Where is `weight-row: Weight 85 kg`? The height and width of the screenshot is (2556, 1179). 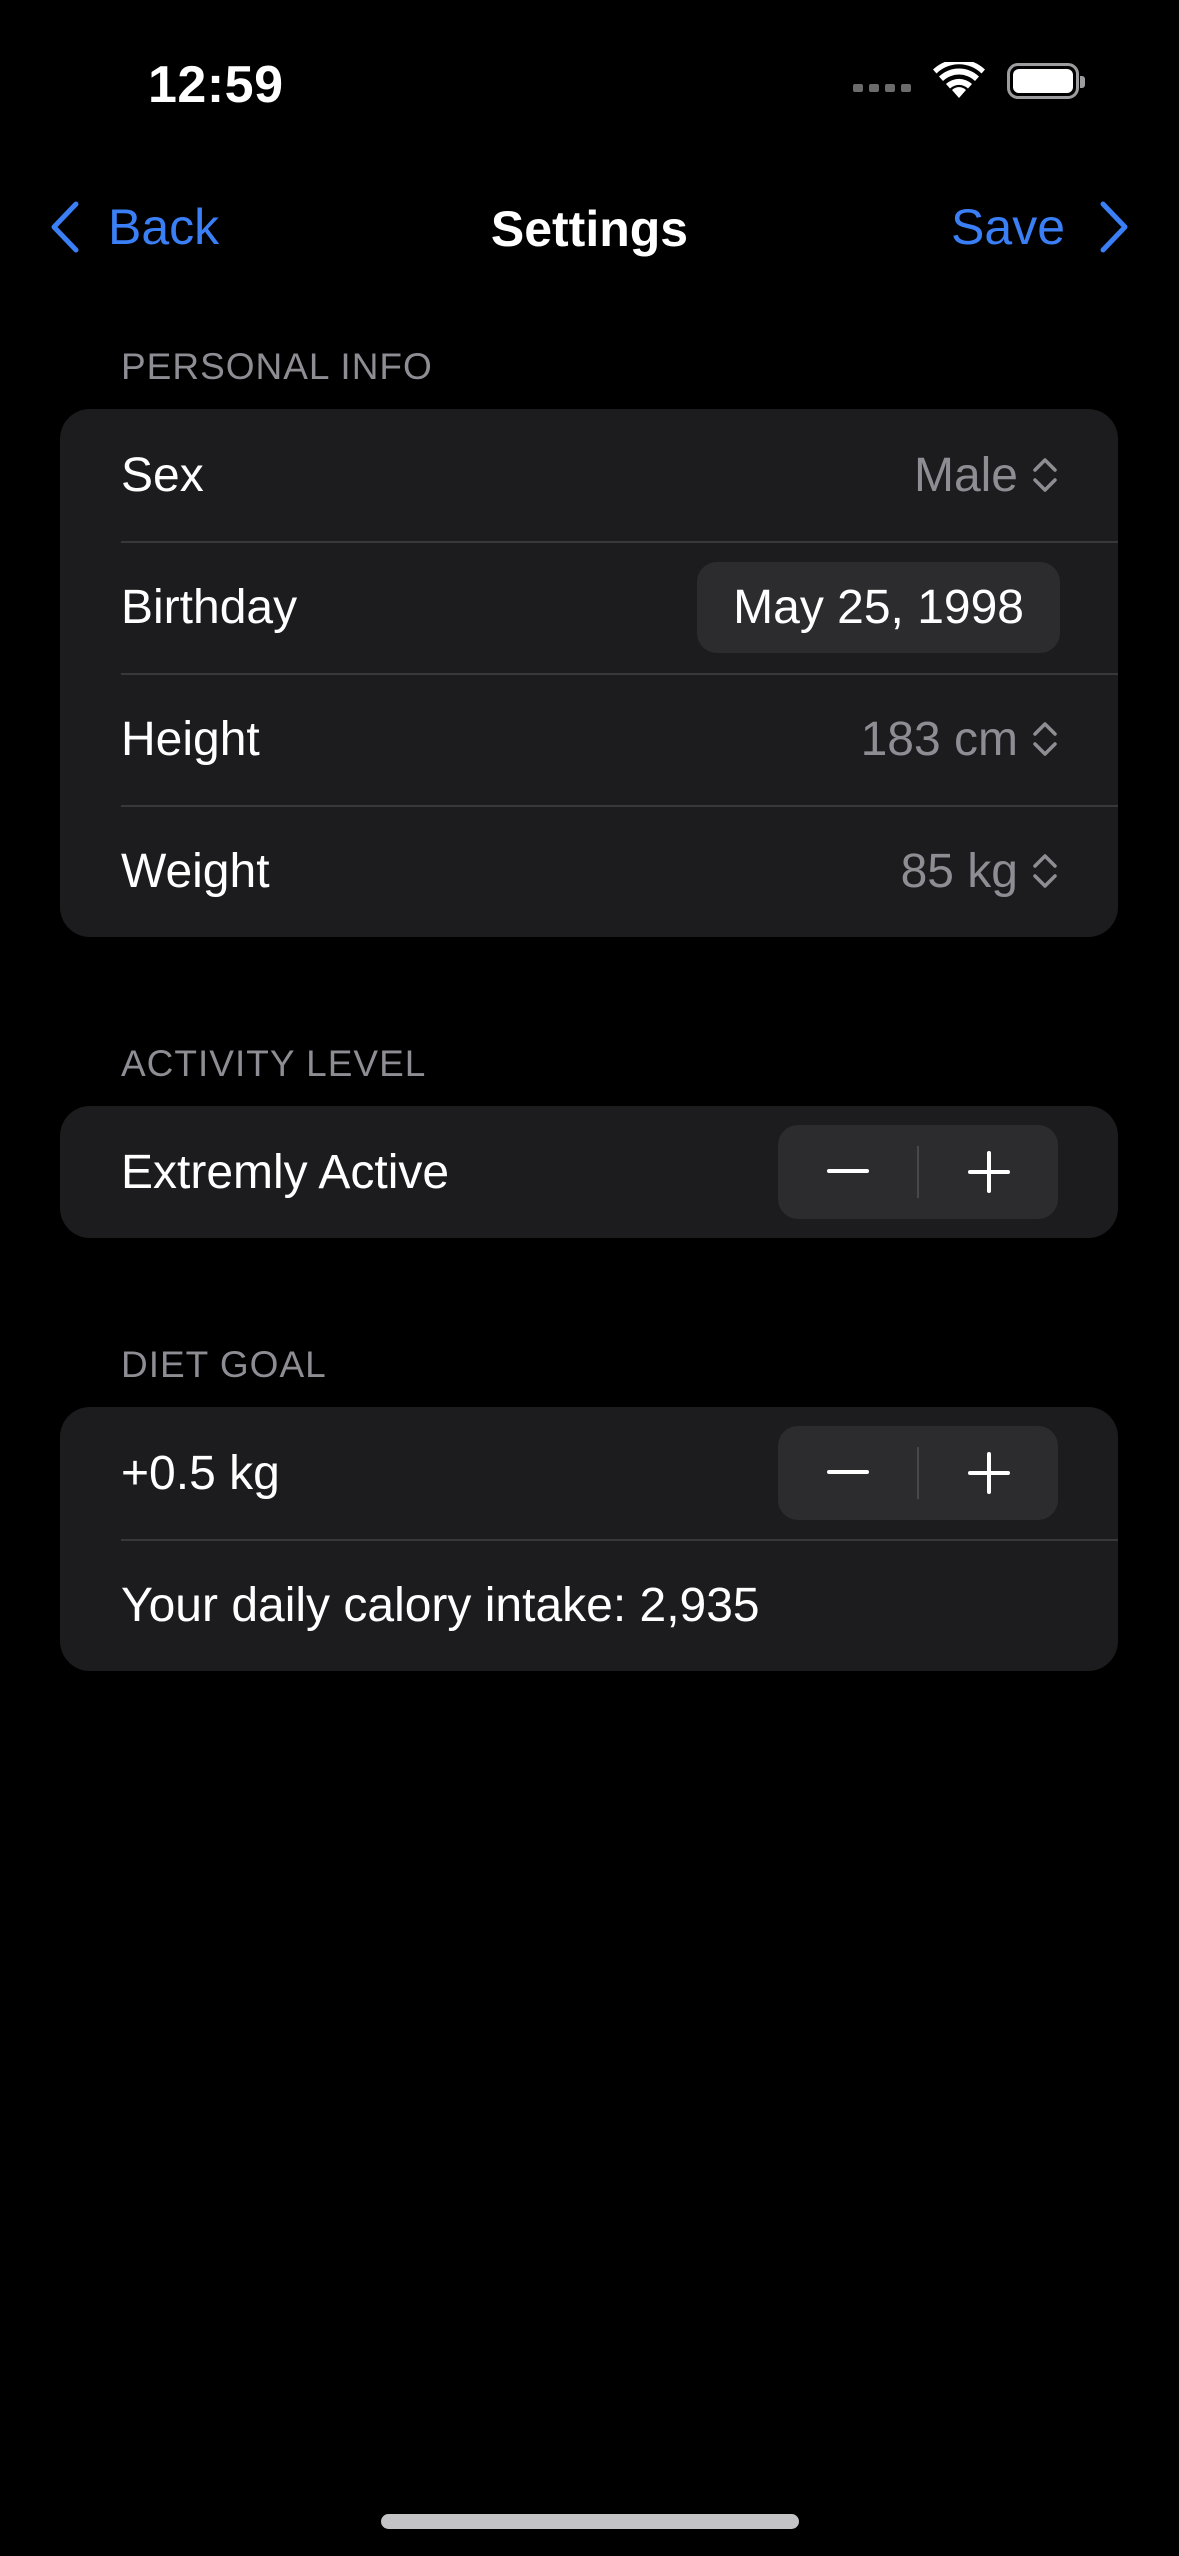
weight-row: Weight 85 kg is located at coordinates (589, 871).